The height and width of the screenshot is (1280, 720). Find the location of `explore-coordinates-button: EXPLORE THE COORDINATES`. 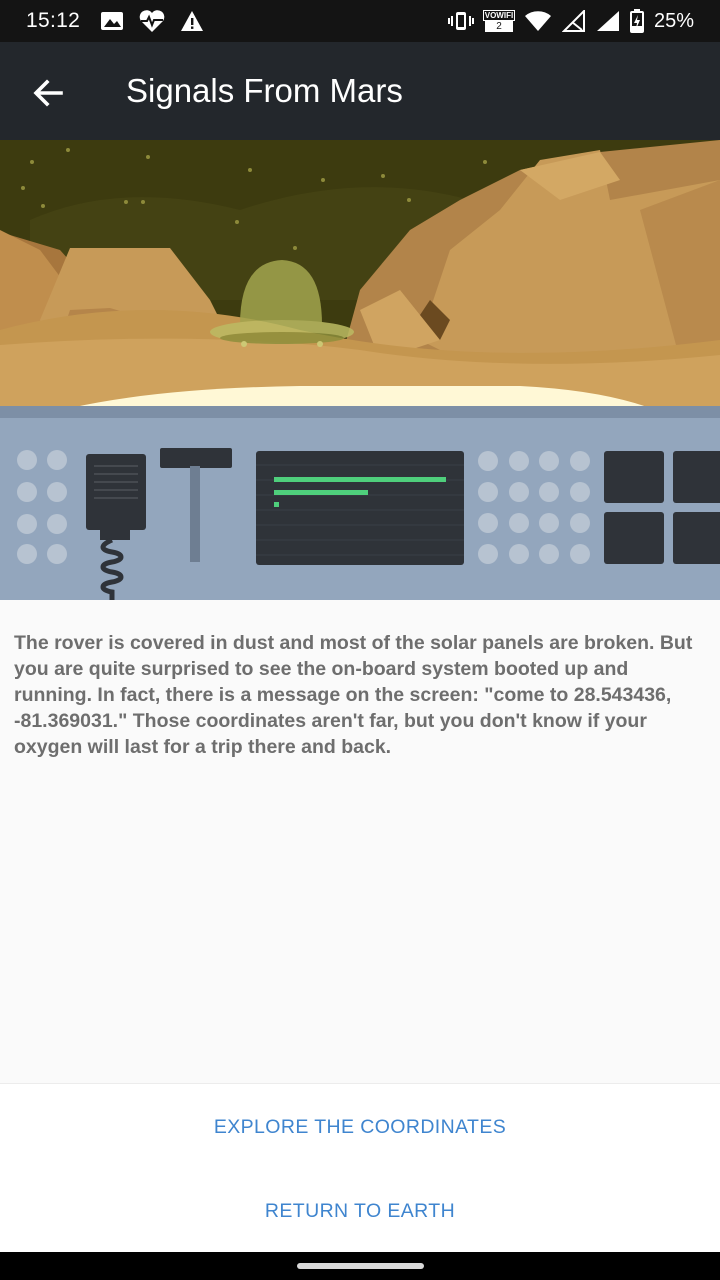

explore-coordinates-button: EXPLORE THE COORDINATES is located at coordinates (360, 1127).